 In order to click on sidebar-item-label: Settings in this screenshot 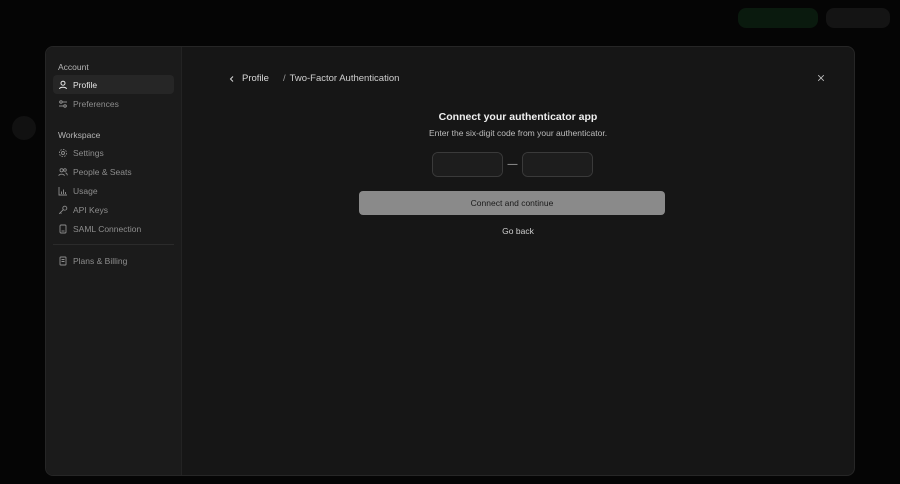, I will do `click(88, 152)`.